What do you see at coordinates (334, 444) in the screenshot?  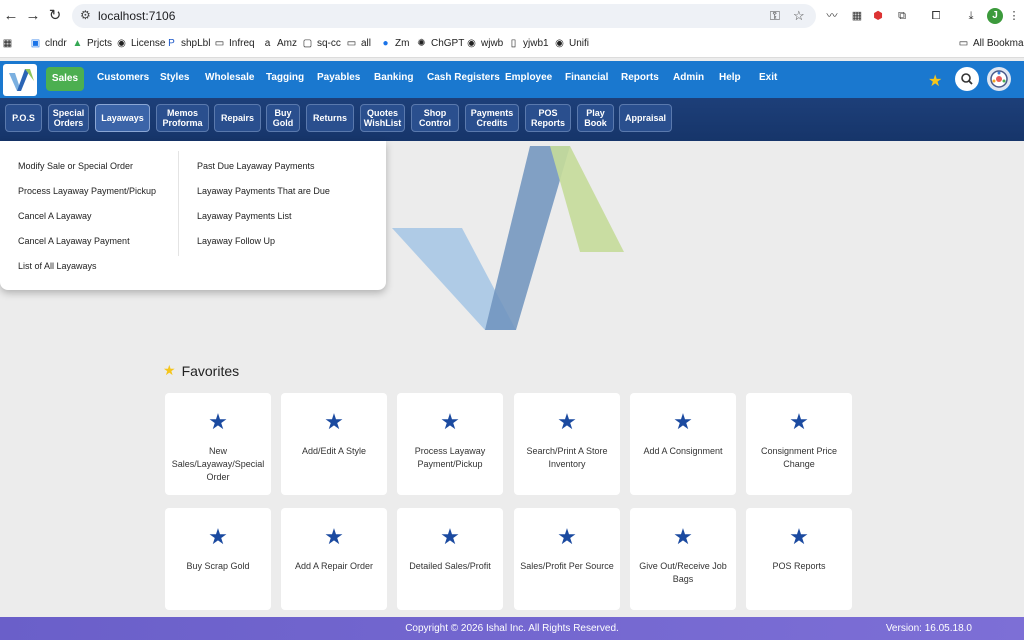 I see `favorite-tile: ★ Add/Edit A Style` at bounding box center [334, 444].